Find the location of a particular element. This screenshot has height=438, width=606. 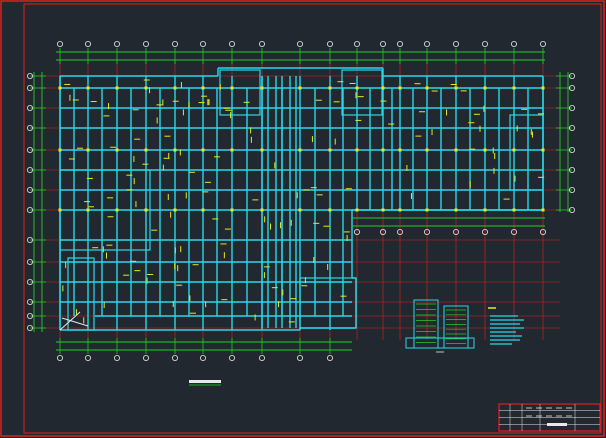

scale-bar-fill is located at coordinates (205, 381).